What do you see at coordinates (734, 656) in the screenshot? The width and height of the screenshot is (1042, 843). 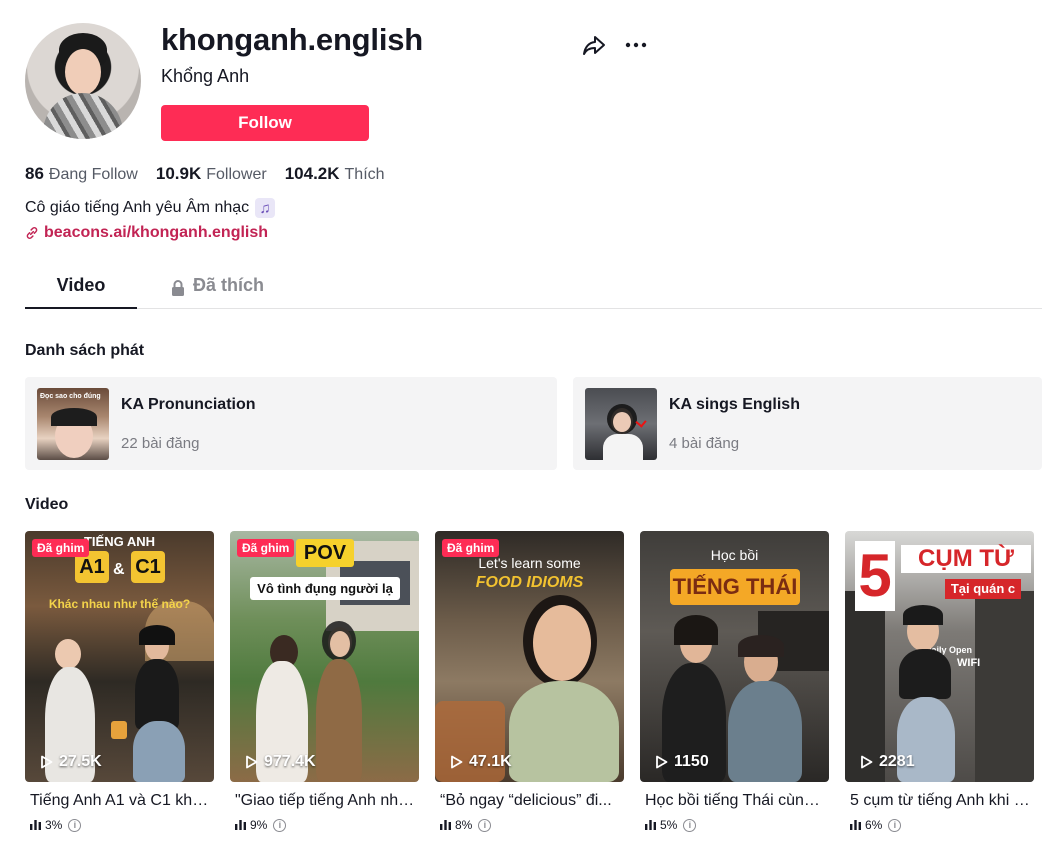 I see `video-thumbnail: Học bồi TIẾNG THÁI 1150` at bounding box center [734, 656].